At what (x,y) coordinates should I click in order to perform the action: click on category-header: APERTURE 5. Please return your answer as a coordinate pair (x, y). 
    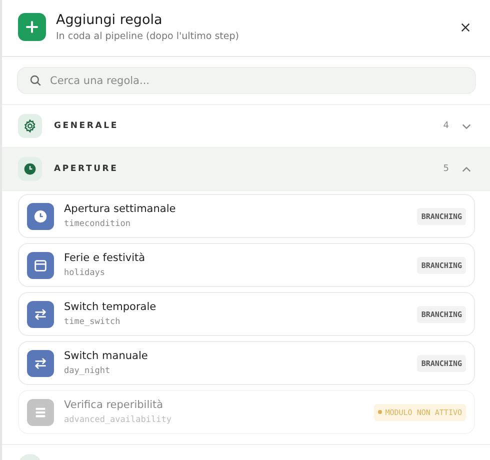
    Looking at the image, I should click on (246, 169).